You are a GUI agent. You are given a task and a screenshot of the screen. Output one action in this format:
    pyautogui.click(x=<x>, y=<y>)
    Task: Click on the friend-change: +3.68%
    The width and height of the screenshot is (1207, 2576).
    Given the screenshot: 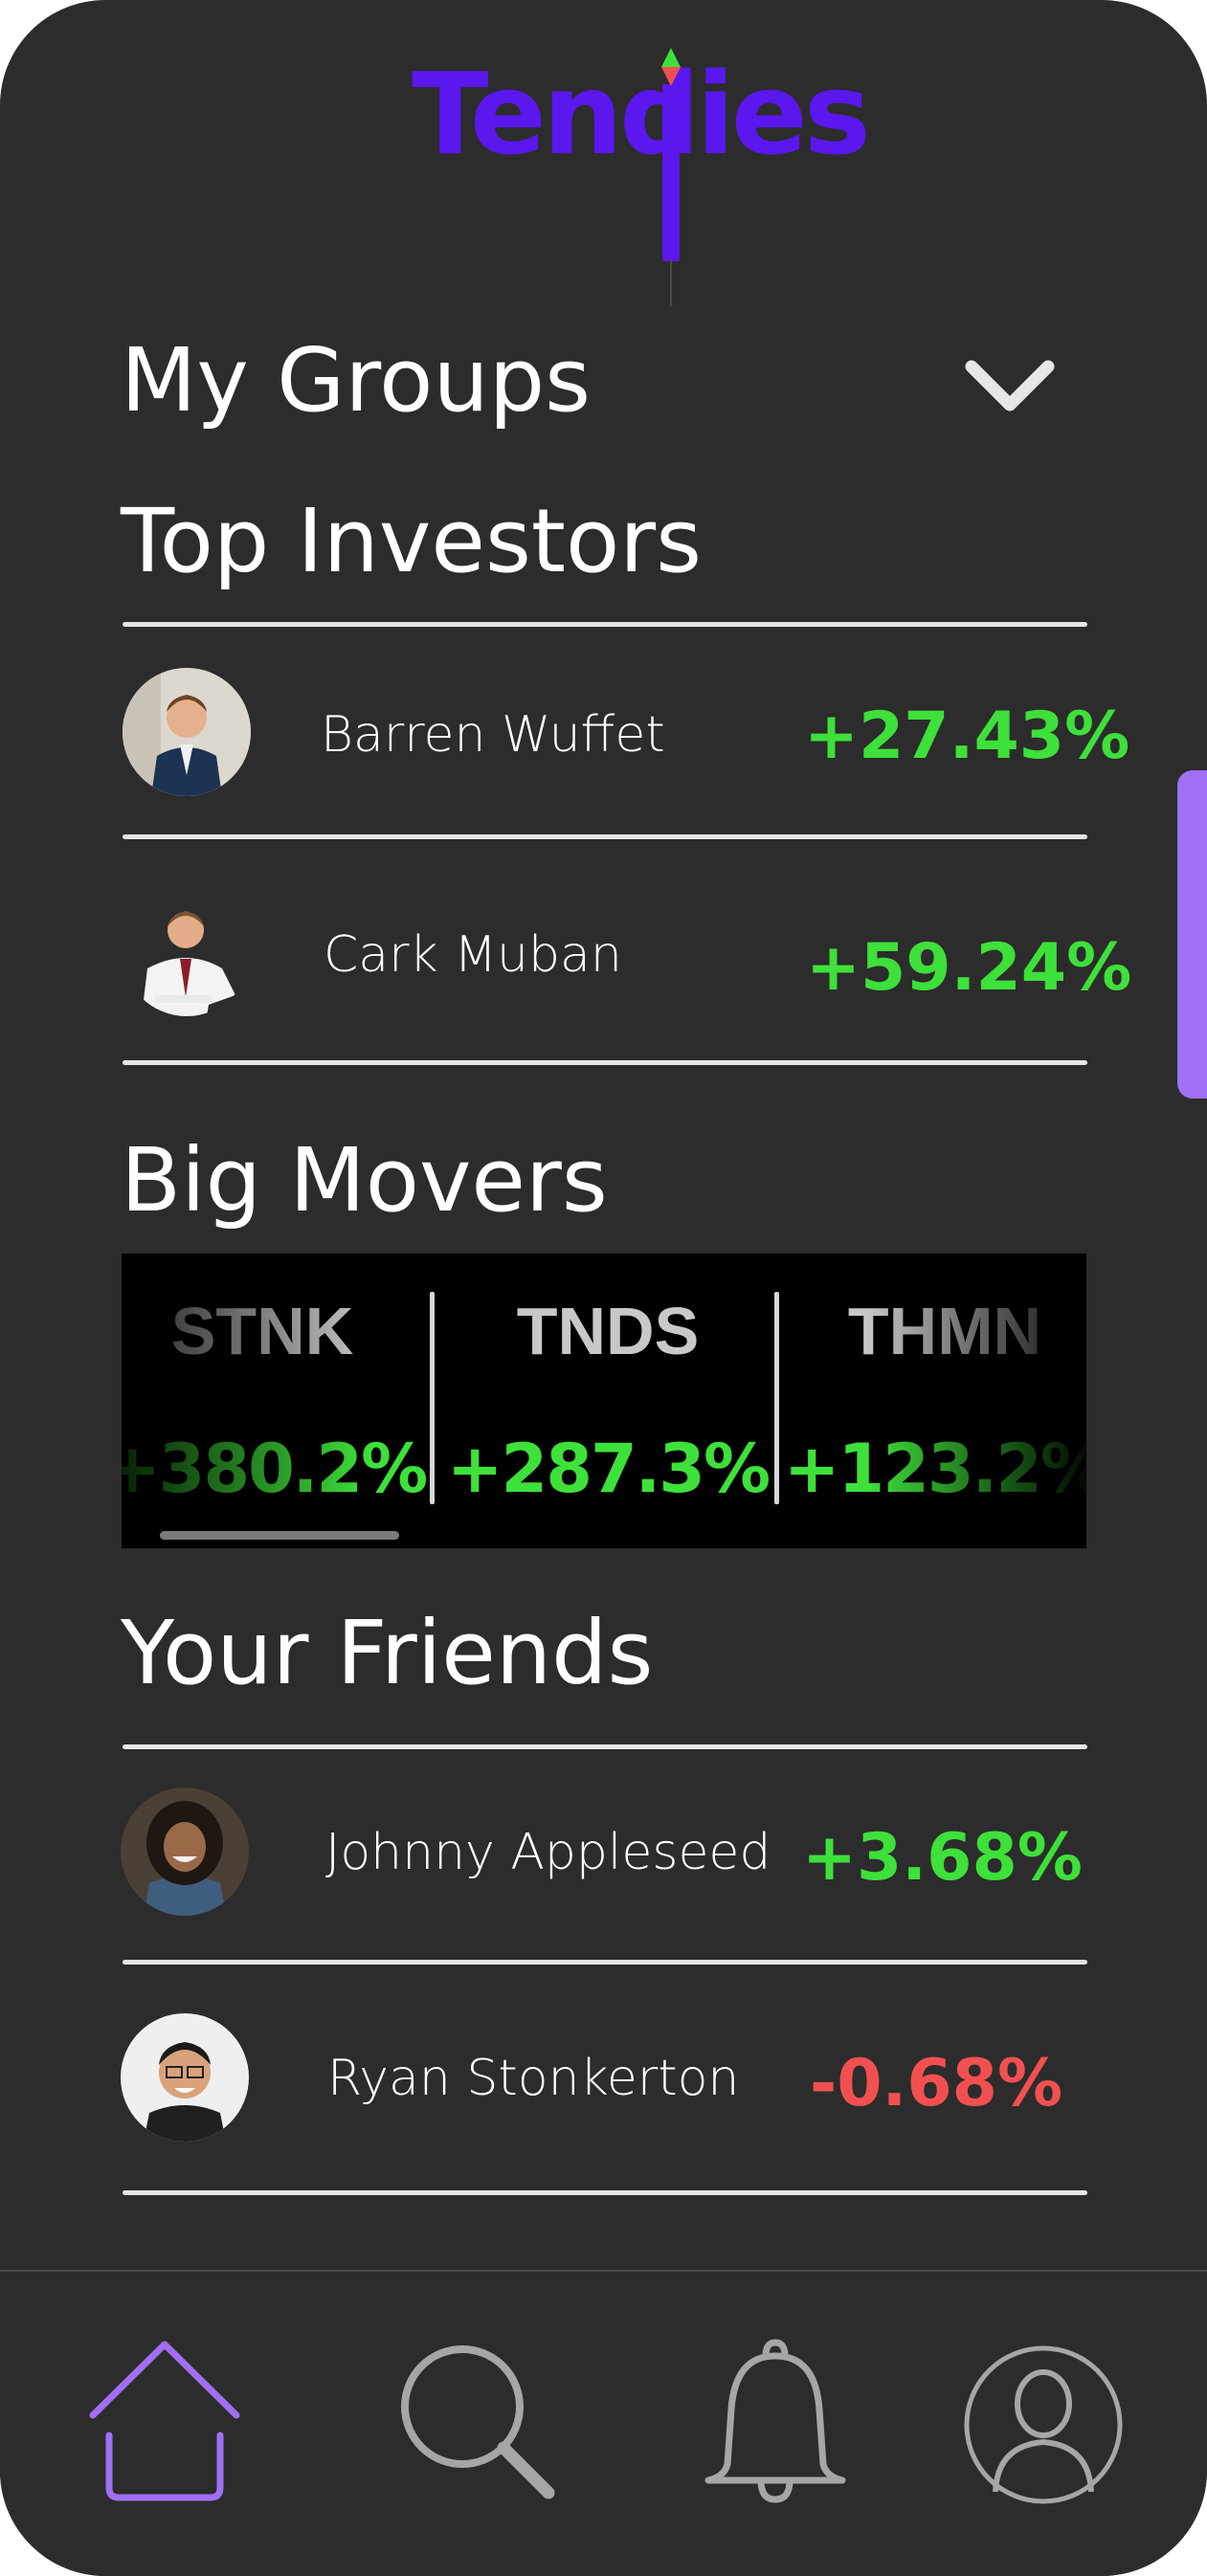 What is the action you would take?
    pyautogui.click(x=942, y=1858)
    